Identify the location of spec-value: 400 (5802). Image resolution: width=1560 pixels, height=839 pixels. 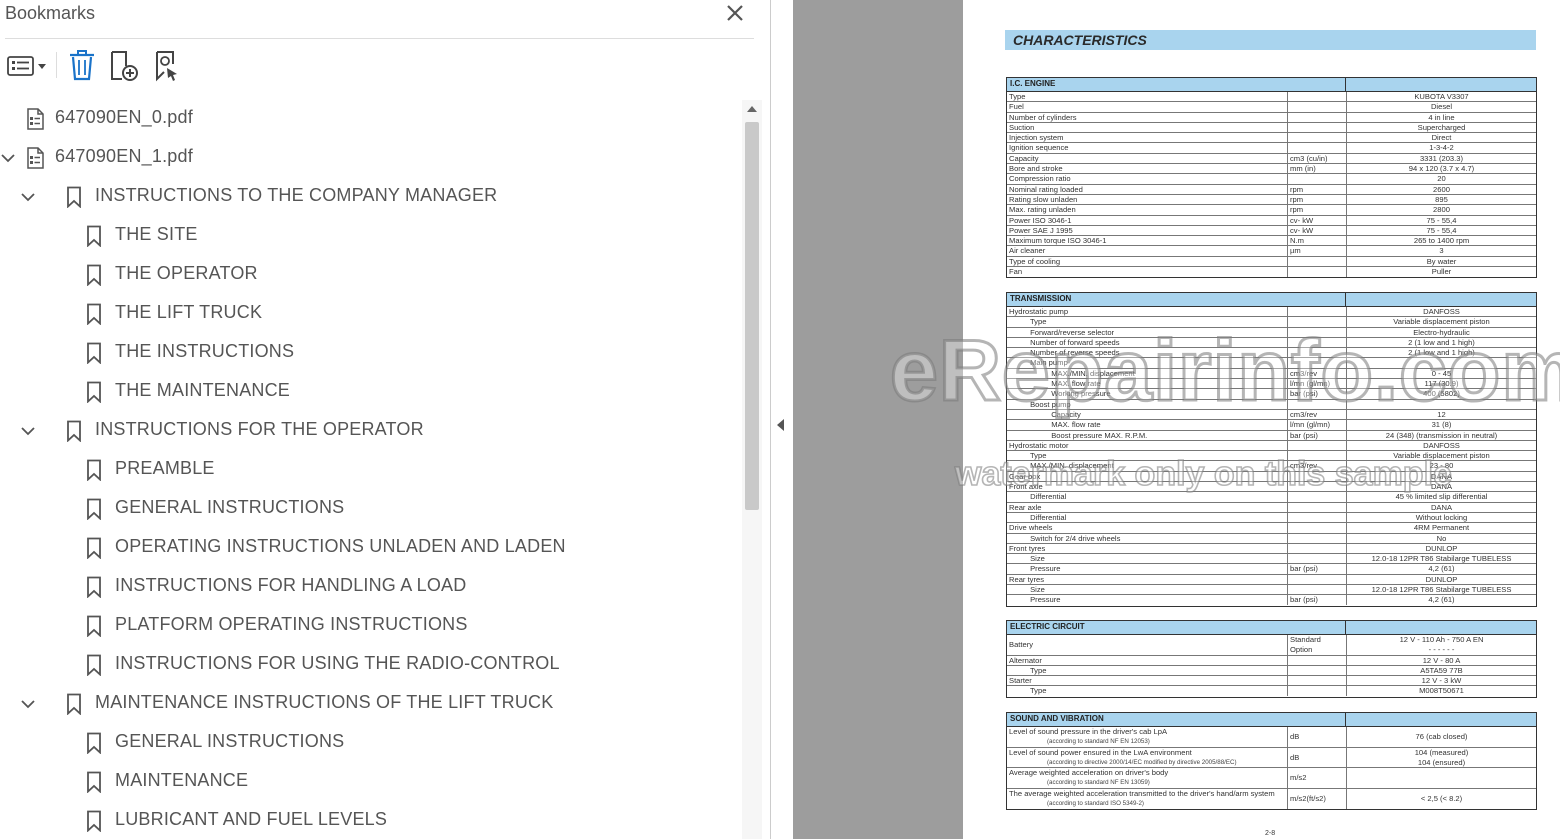
(1441, 394).